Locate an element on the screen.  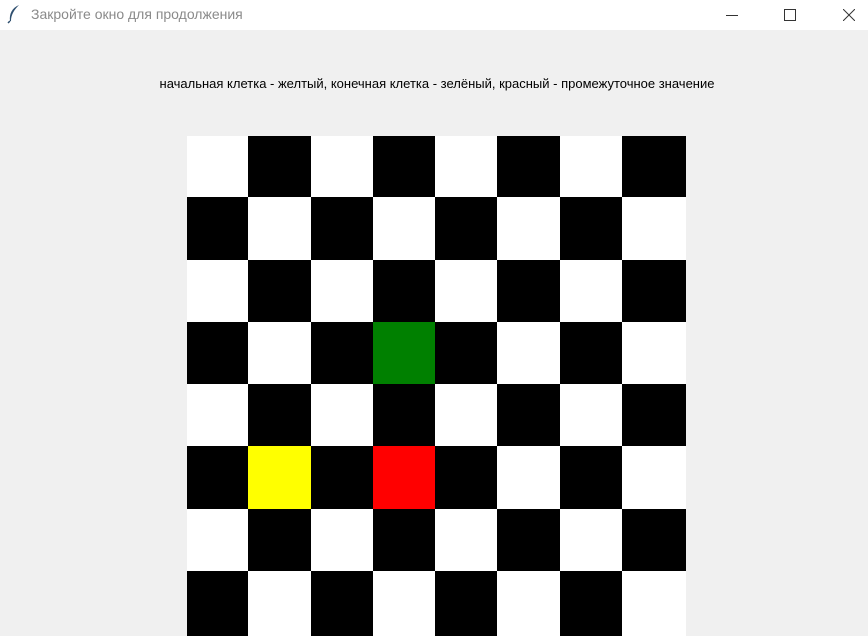
minimize-icon is located at coordinates (732, 15).